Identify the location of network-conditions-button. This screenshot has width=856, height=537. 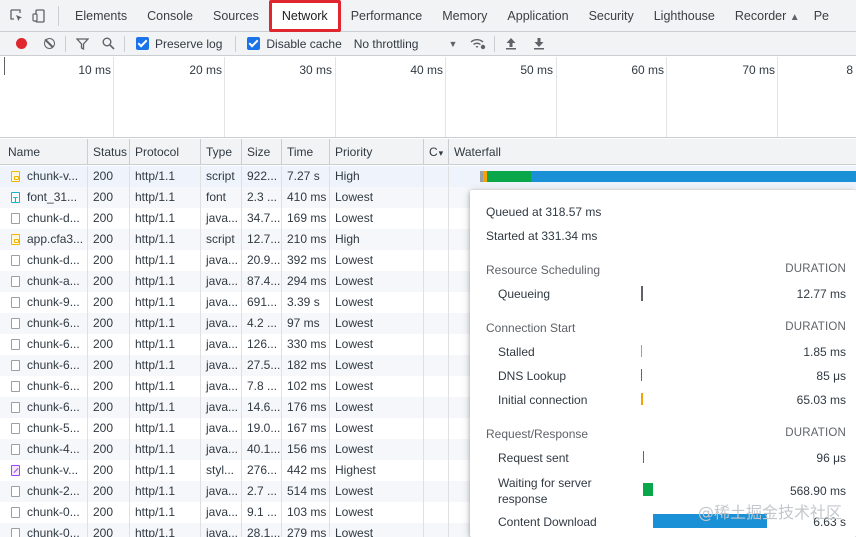
(478, 44).